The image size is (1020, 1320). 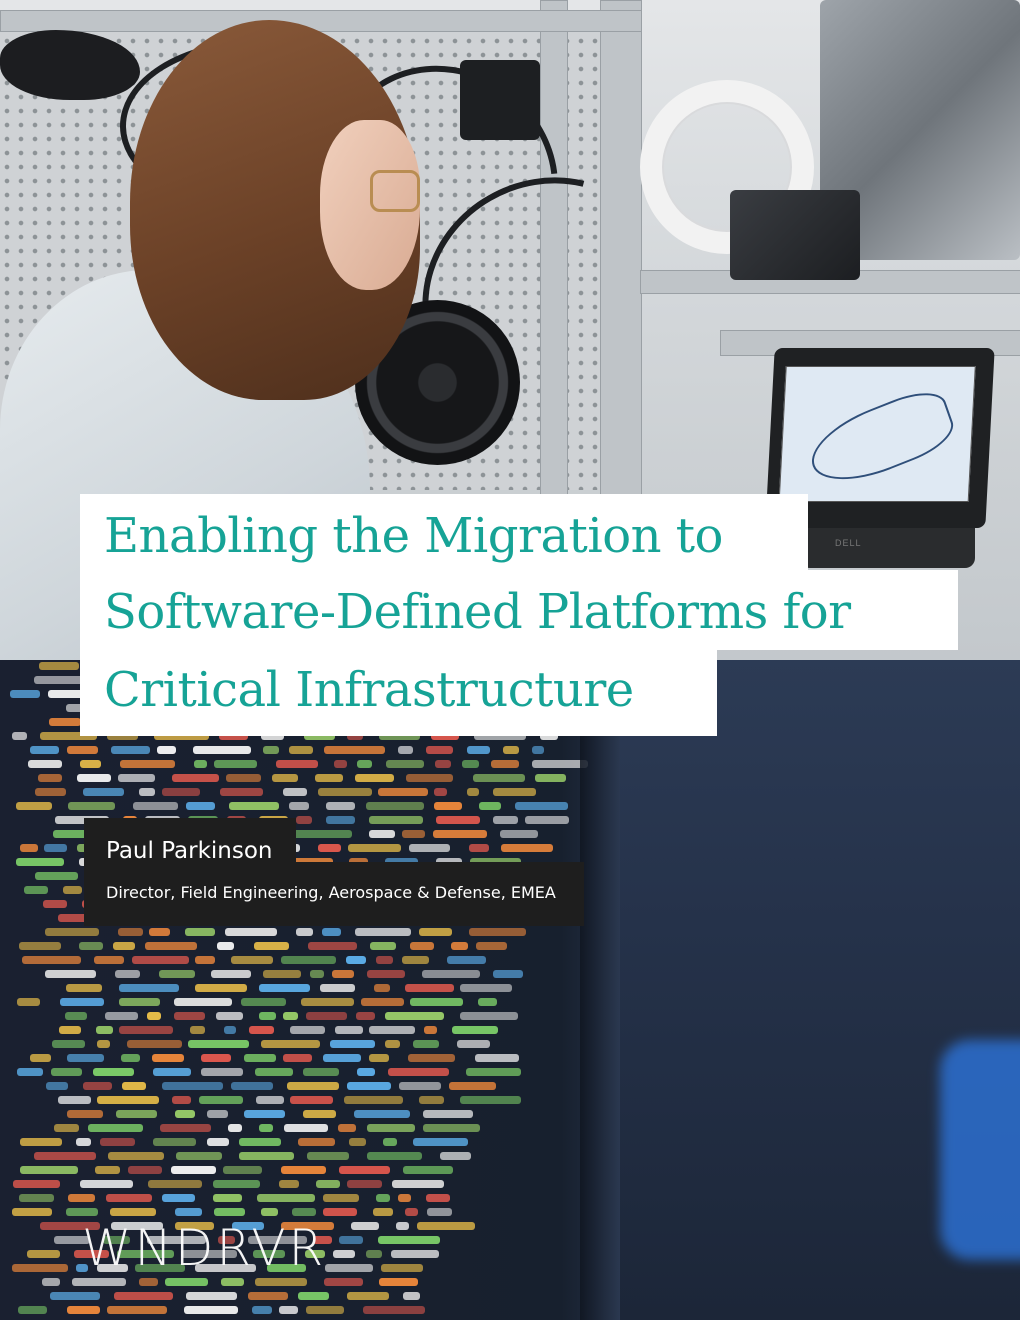 What do you see at coordinates (189, 851) in the screenshot?
I see `author-name: Paul Parkinson` at bounding box center [189, 851].